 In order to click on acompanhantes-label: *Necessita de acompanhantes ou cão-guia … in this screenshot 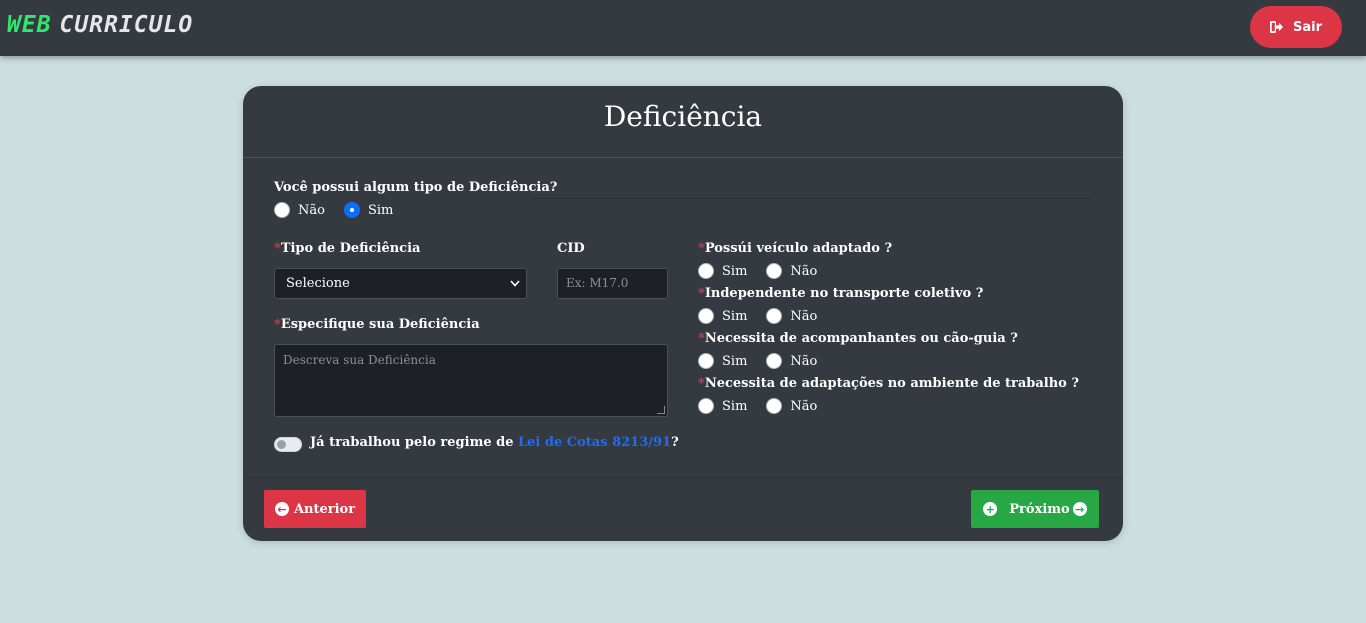, I will do `click(858, 338)`.